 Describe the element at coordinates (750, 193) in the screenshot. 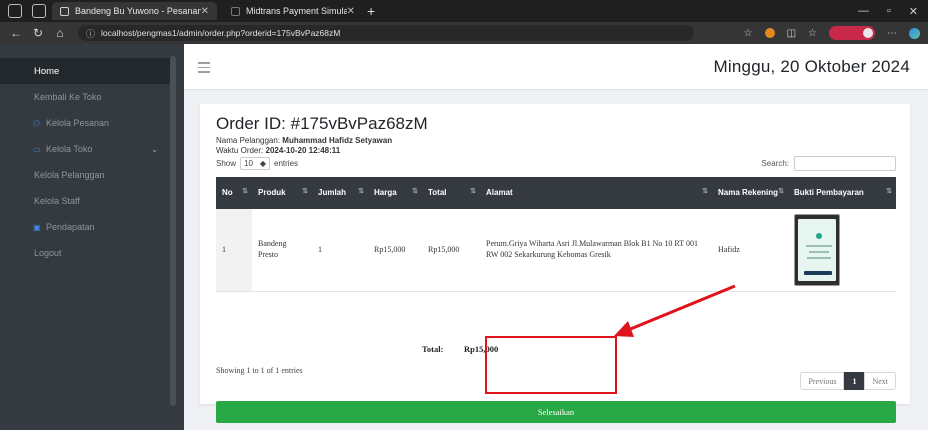

I see `column-header-nama-rekening: Nama Rekening ⇅` at that location.